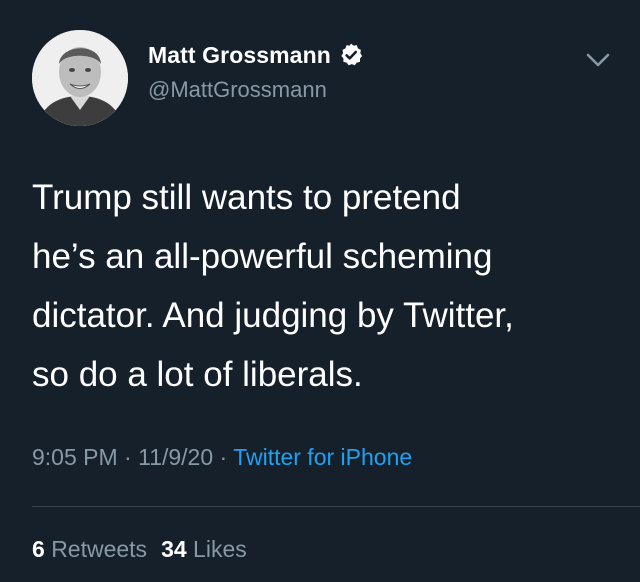 This screenshot has width=640, height=582. What do you see at coordinates (75, 457) in the screenshot?
I see `tweet-time: 9:05 PM` at bounding box center [75, 457].